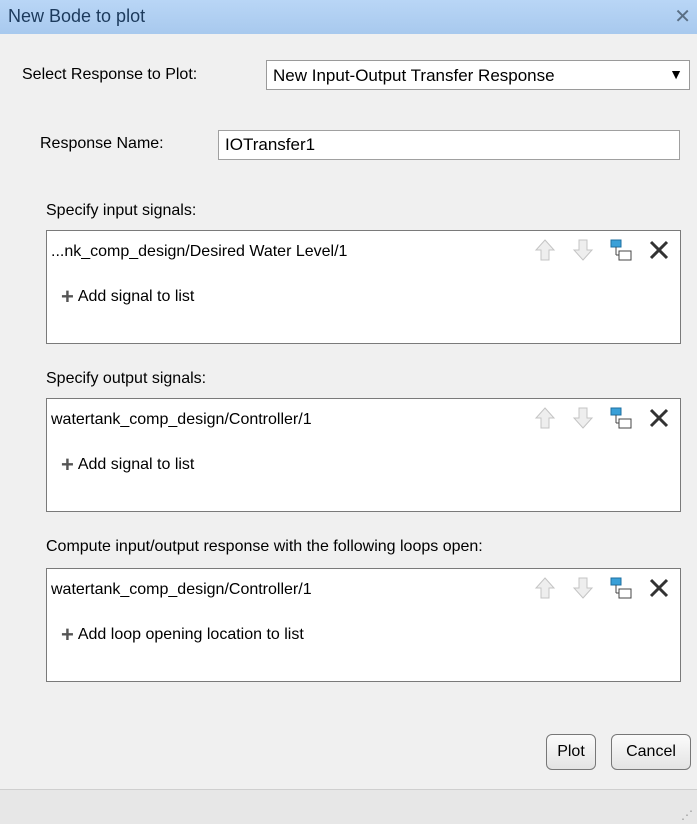 The height and width of the screenshot is (824, 697). I want to click on add-loop-opening-button: + Add loop opening location to list, so click(182, 635).